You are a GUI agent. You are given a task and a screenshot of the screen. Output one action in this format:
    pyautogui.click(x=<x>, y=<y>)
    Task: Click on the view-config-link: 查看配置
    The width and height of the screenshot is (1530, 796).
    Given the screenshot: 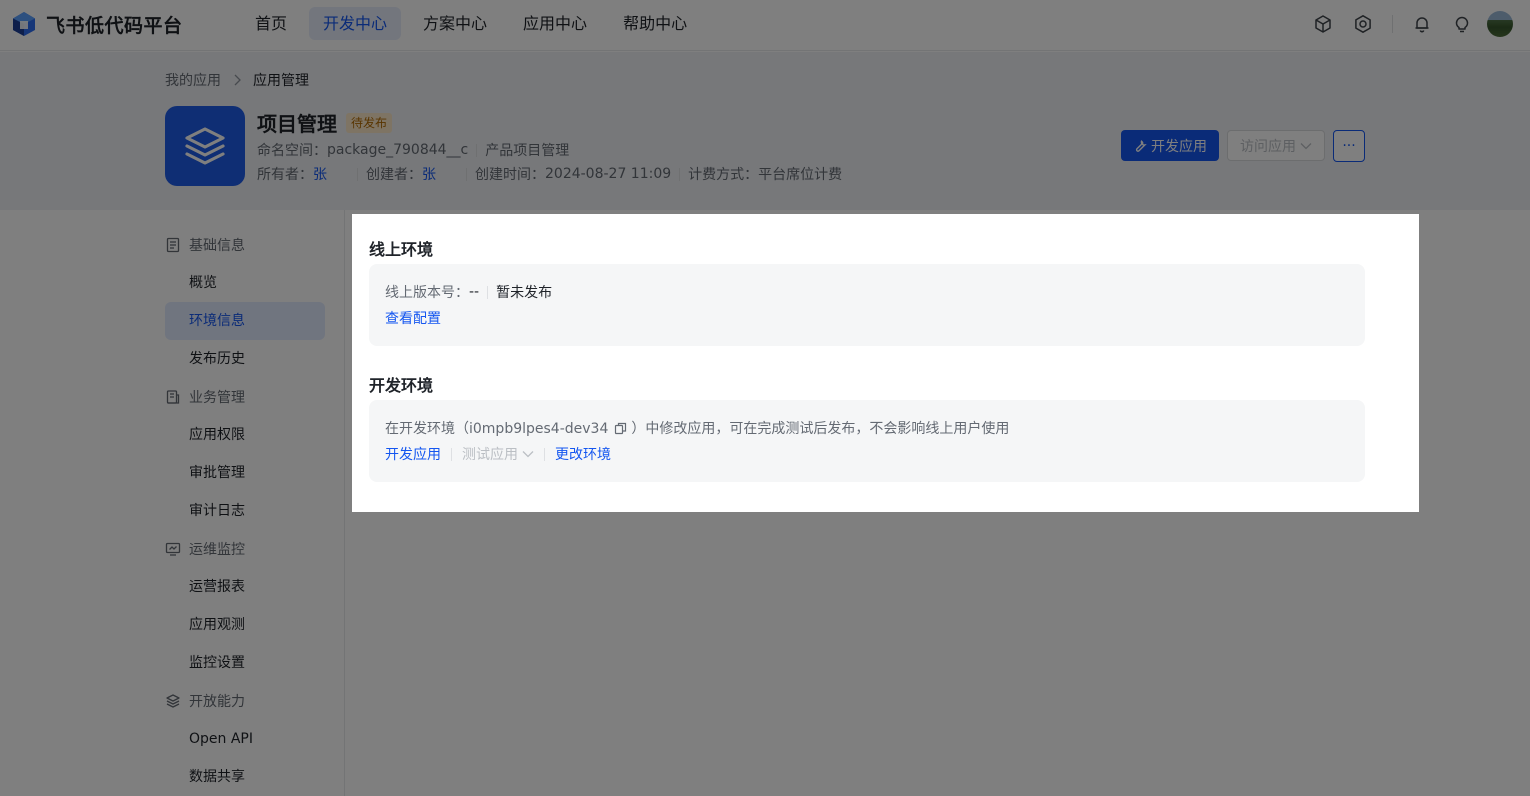 What is the action you would take?
    pyautogui.click(x=413, y=318)
    